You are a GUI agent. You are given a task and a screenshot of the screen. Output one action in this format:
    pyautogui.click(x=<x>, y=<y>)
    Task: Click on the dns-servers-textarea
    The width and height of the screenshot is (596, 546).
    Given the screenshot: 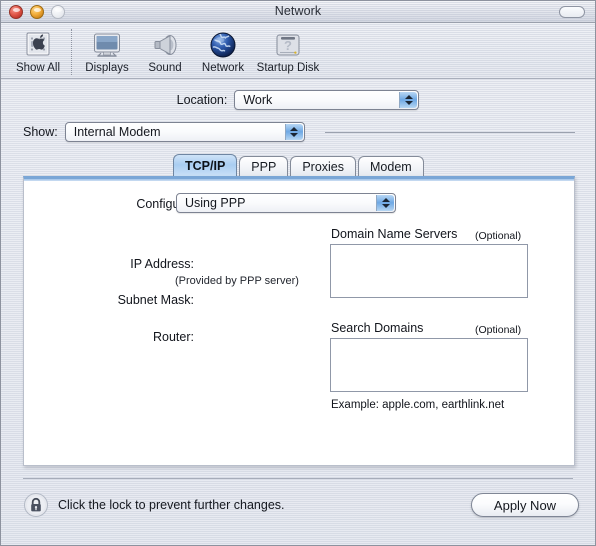 What is the action you would take?
    pyautogui.click(x=429, y=271)
    